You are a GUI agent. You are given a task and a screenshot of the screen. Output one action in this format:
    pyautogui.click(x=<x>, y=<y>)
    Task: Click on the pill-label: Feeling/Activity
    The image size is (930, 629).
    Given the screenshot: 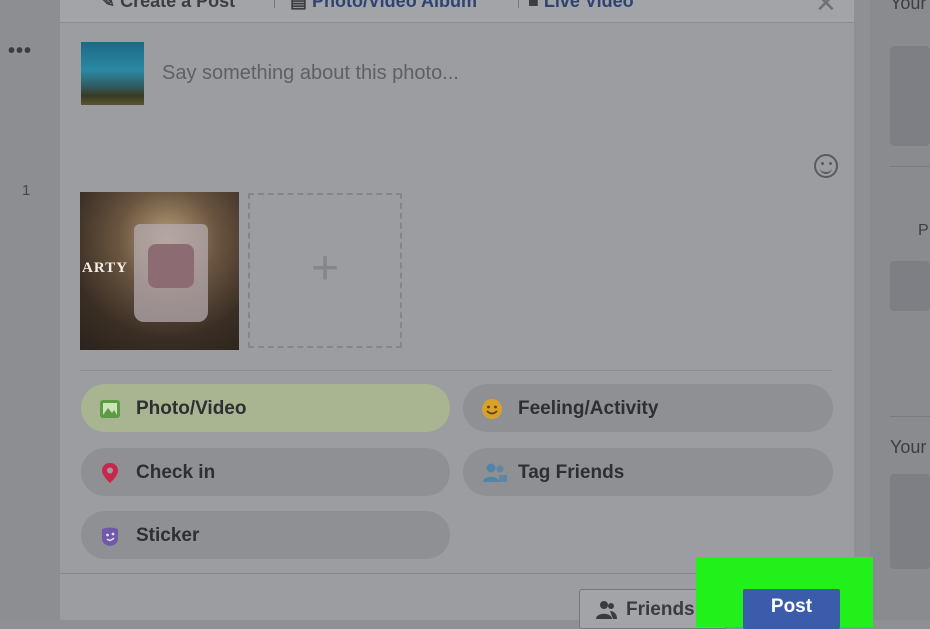 What is the action you would take?
    pyautogui.click(x=588, y=408)
    